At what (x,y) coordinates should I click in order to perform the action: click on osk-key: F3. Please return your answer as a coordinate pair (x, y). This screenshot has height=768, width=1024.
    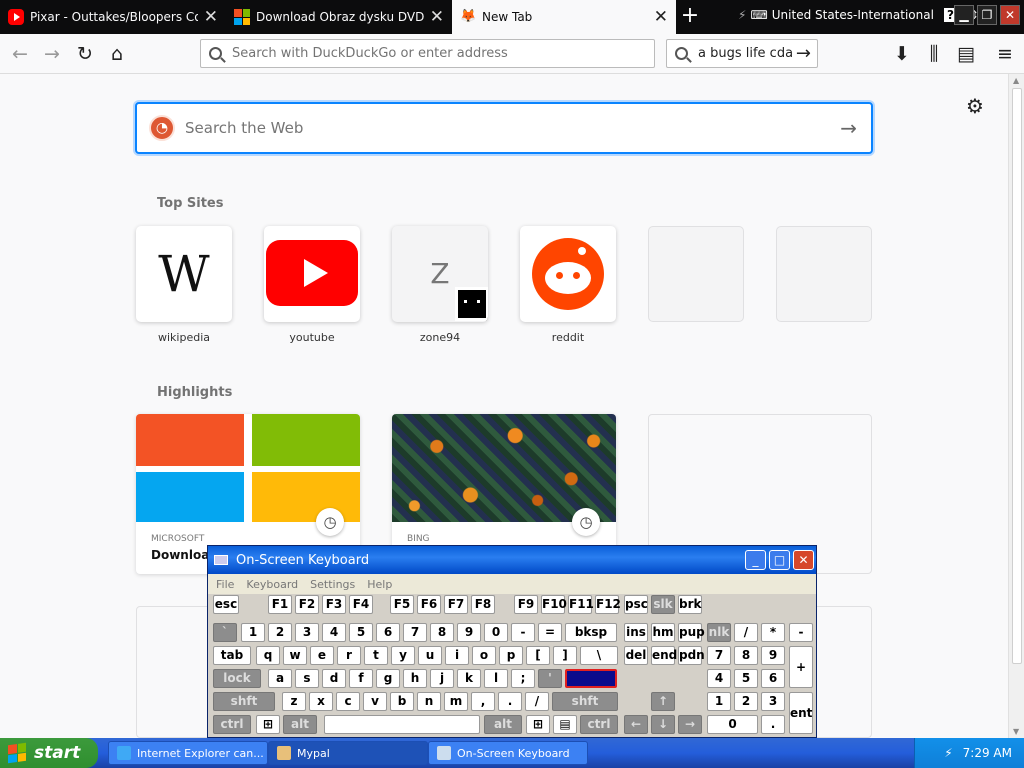
    Looking at the image, I should click on (334, 604).